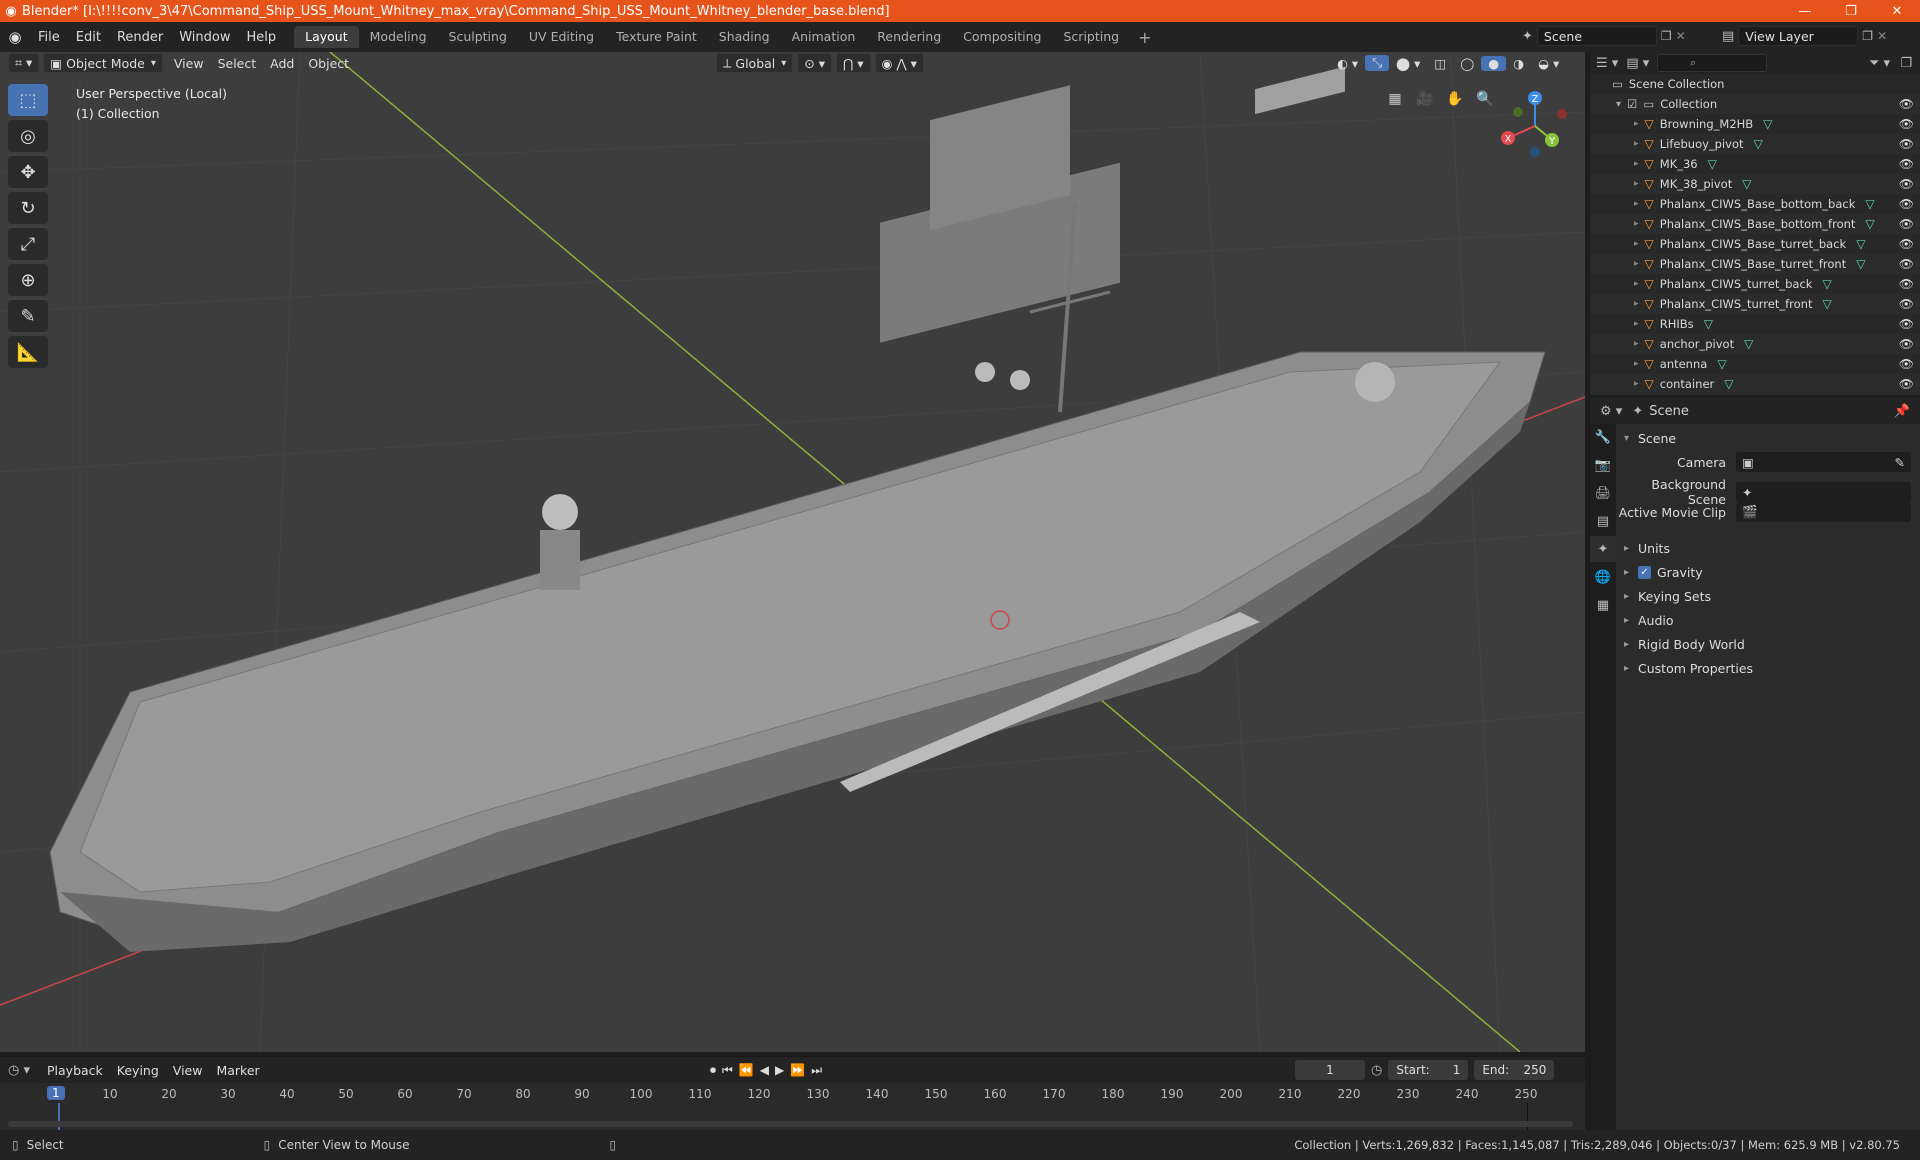  I want to click on end-frame-field: End: 250, so click(1514, 1070).